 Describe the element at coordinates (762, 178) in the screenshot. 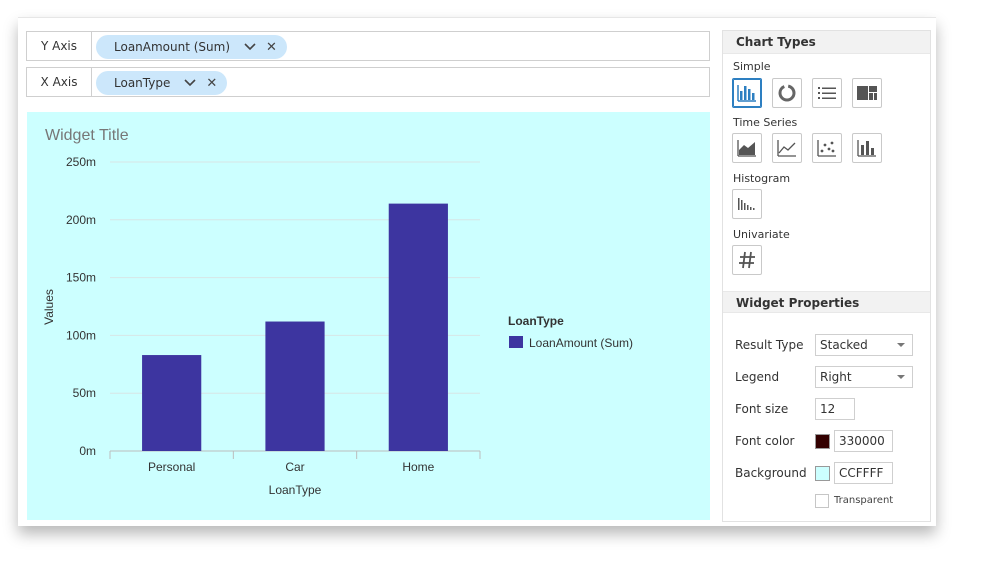

I see `histogram-label: Histogram` at that location.